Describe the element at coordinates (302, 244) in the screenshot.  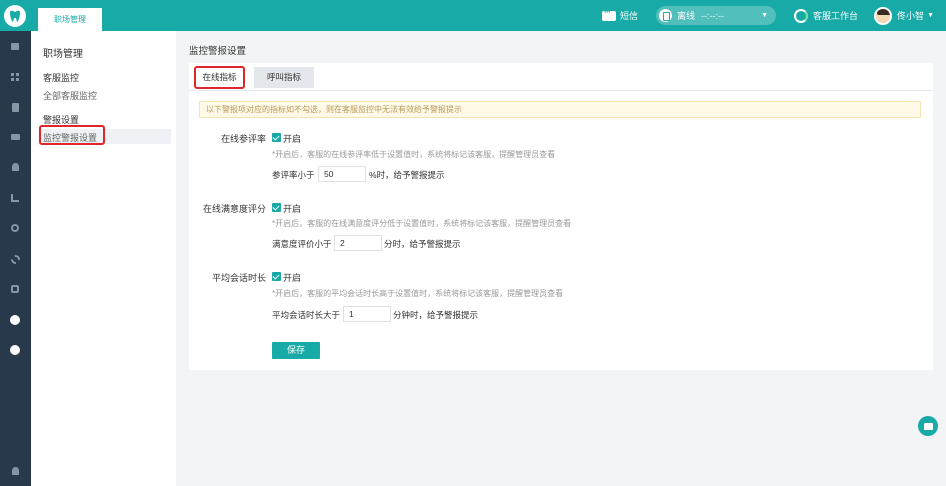
I see `prefix-satisfaction: 满意度评价小于` at that location.